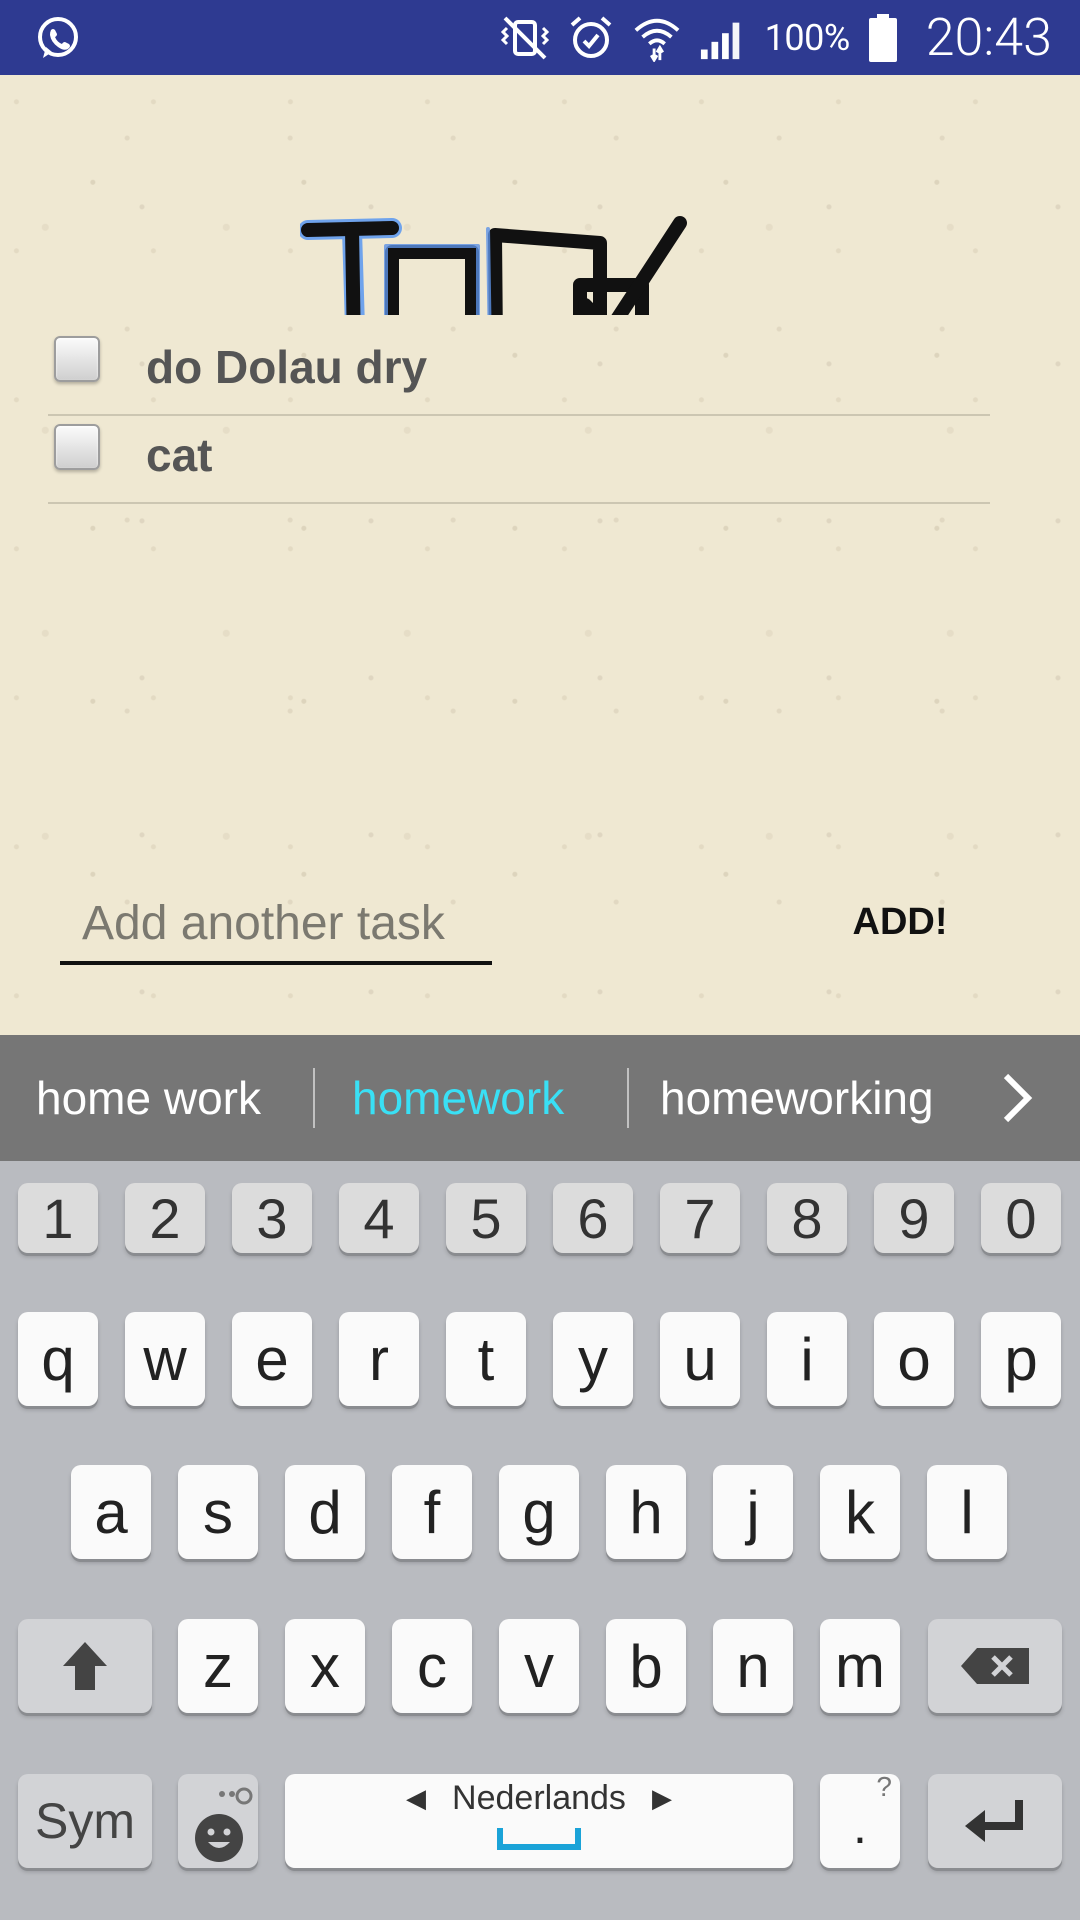 This screenshot has width=1080, height=1920. I want to click on key-4: 4, so click(379, 1218).